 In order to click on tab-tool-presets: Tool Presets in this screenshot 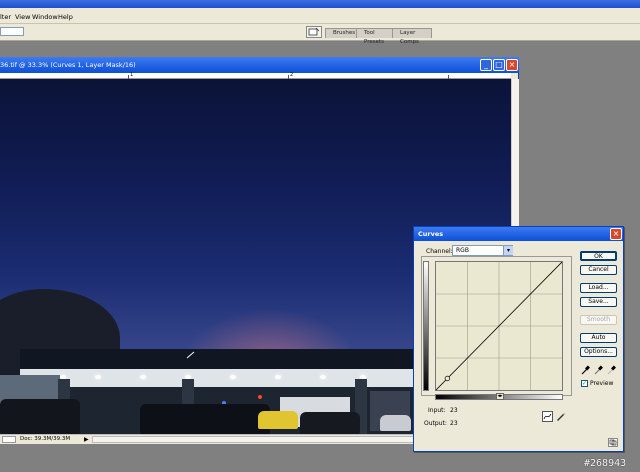, I will do `click(375, 36)`.